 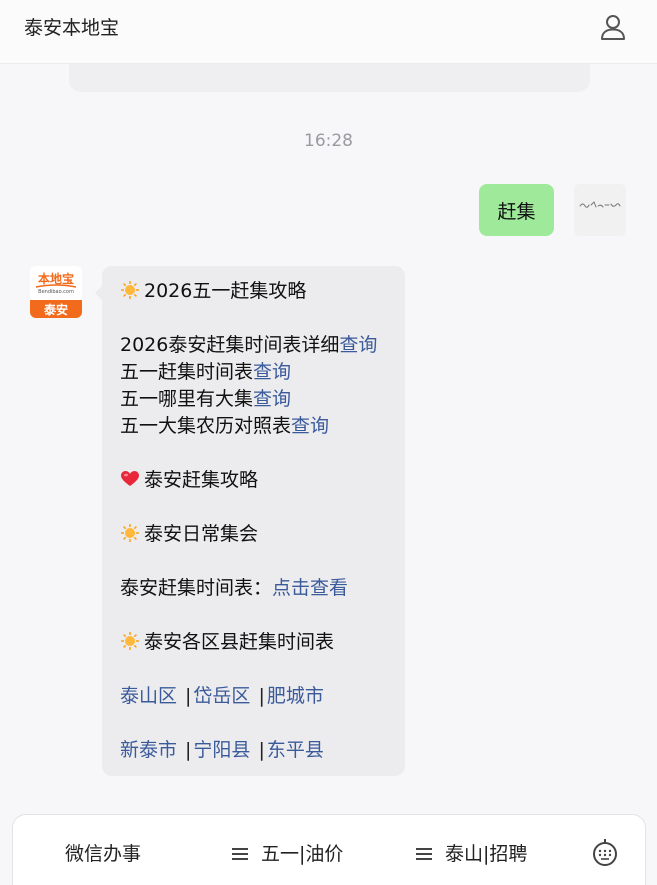 What do you see at coordinates (310, 588) in the screenshot?
I see `schedule-link: 点击查看` at bounding box center [310, 588].